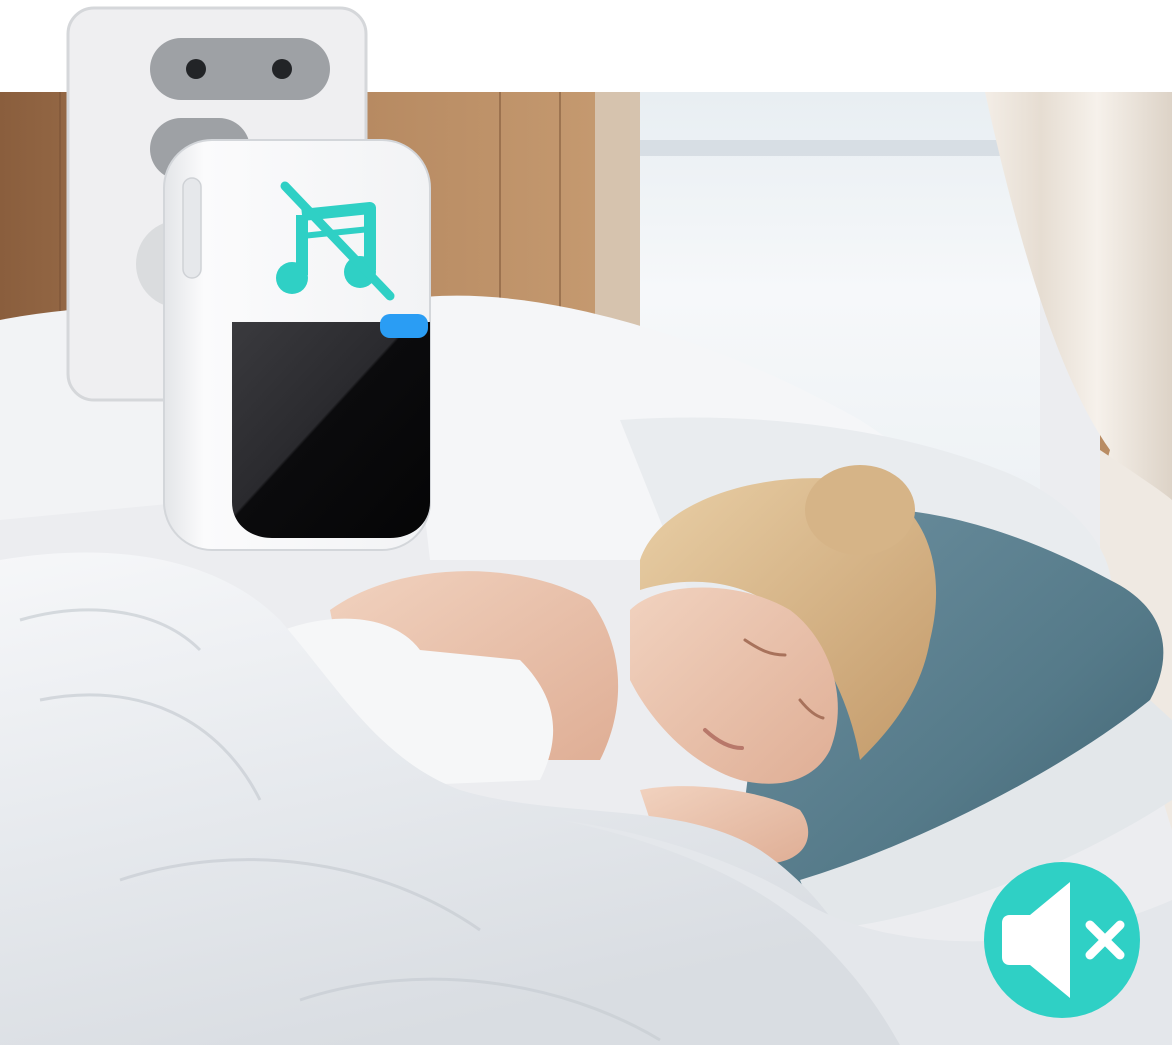 This screenshot has width=1172, height=1045. Describe the element at coordinates (192, 228) in the screenshot. I see `volume-button` at that location.